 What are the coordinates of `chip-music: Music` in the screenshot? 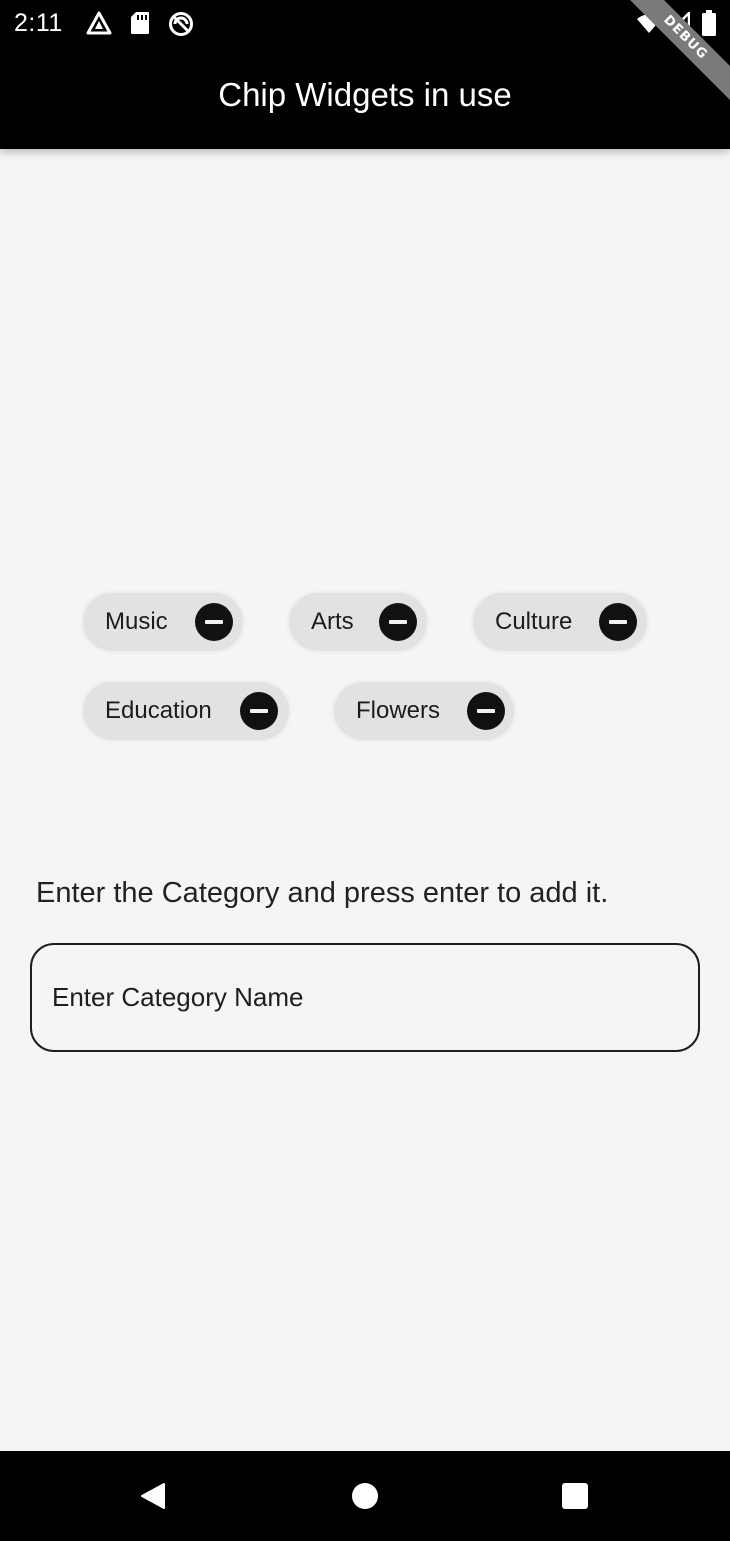 It's located at (163, 622).